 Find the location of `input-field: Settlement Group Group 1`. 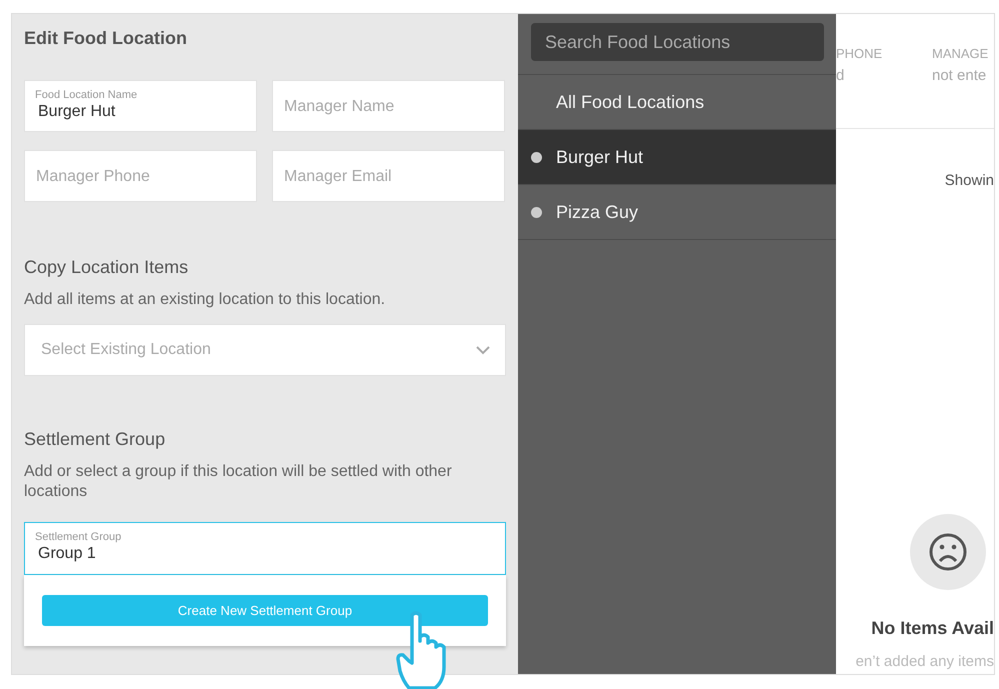

input-field: Settlement Group Group 1 is located at coordinates (265, 548).